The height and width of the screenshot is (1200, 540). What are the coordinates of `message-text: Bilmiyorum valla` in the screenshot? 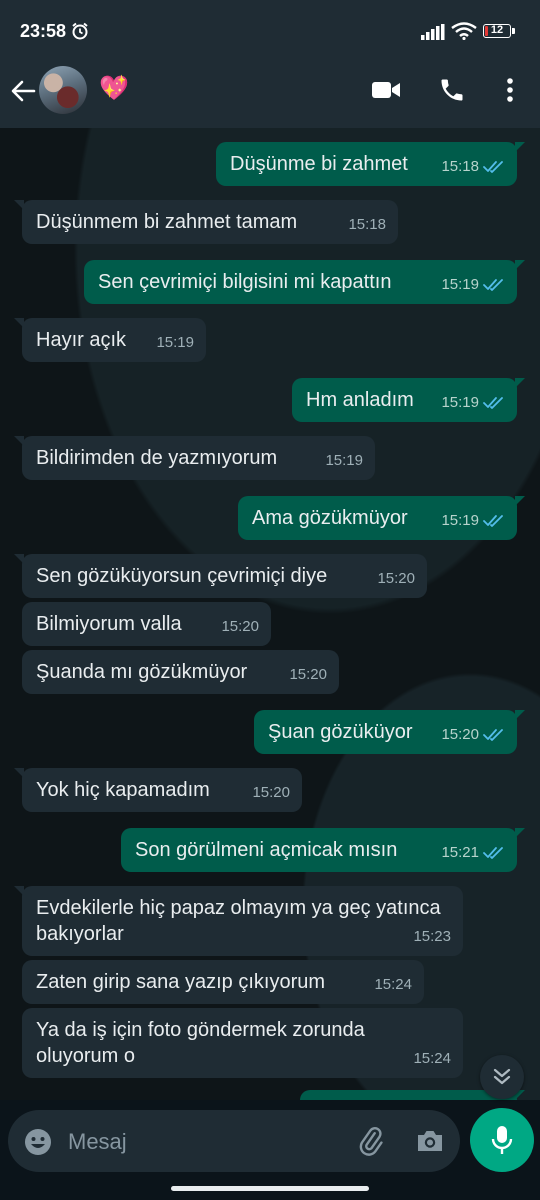 It's located at (109, 624).